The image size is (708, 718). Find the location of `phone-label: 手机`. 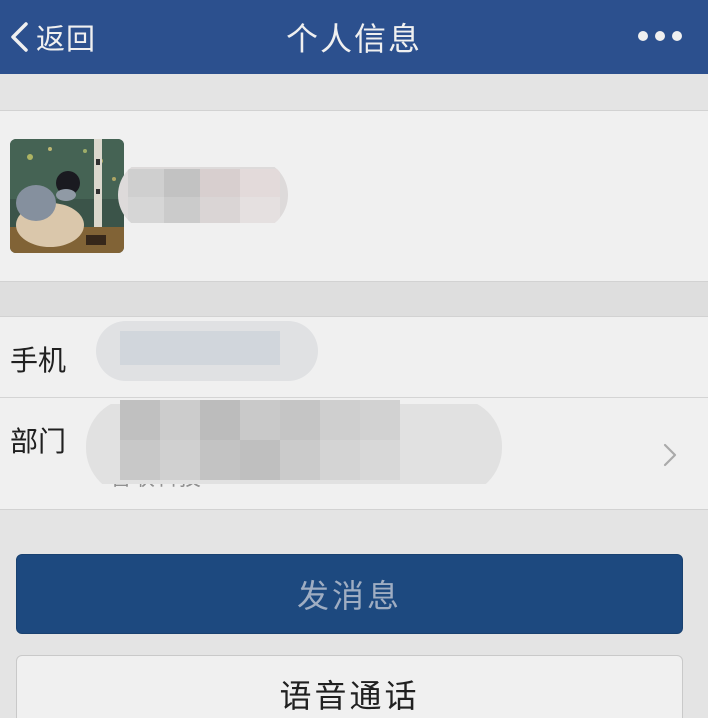

phone-label: 手机 is located at coordinates (38, 360).